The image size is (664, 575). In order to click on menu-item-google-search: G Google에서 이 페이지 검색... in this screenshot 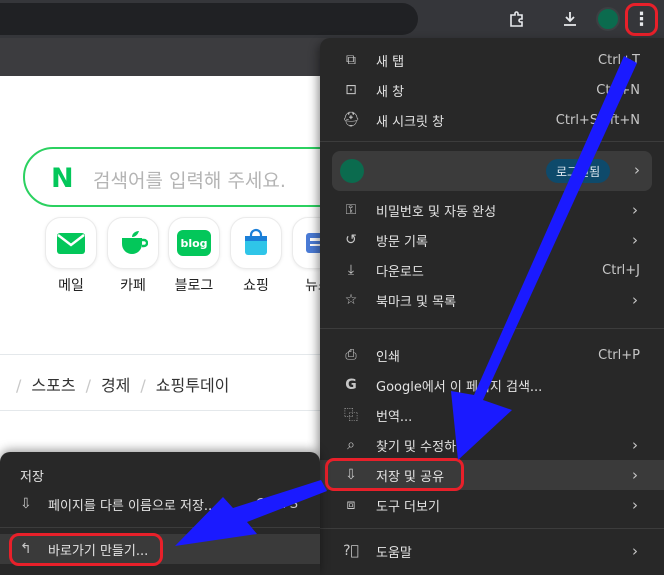, I will do `click(492, 385)`.